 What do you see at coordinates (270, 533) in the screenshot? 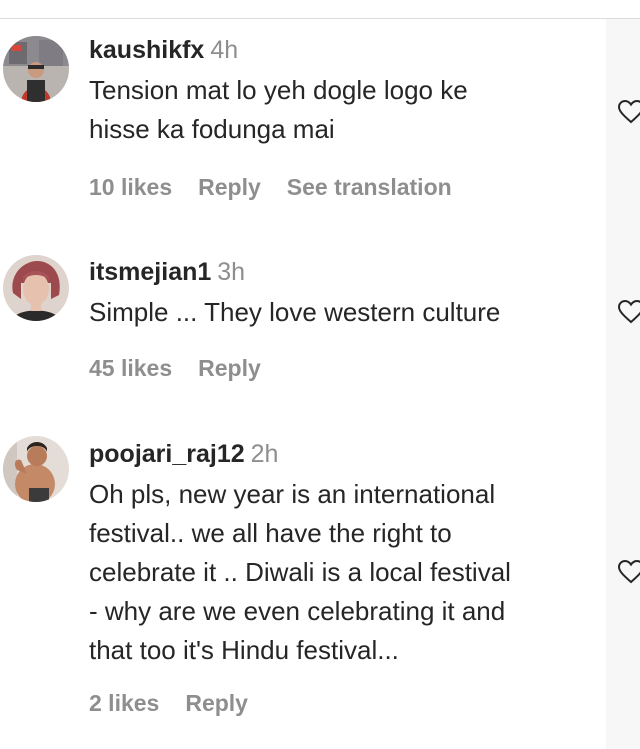
I see `comment-line: festival.. we all have the right to` at bounding box center [270, 533].